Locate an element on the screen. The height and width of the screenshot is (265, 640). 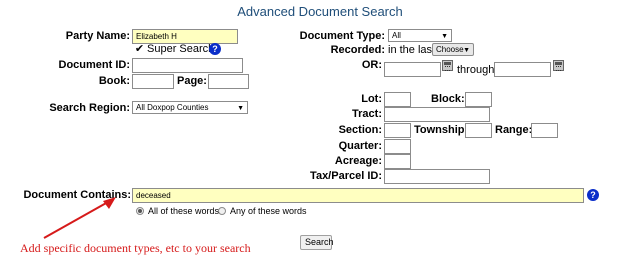
document-id-input is located at coordinates (187, 65).